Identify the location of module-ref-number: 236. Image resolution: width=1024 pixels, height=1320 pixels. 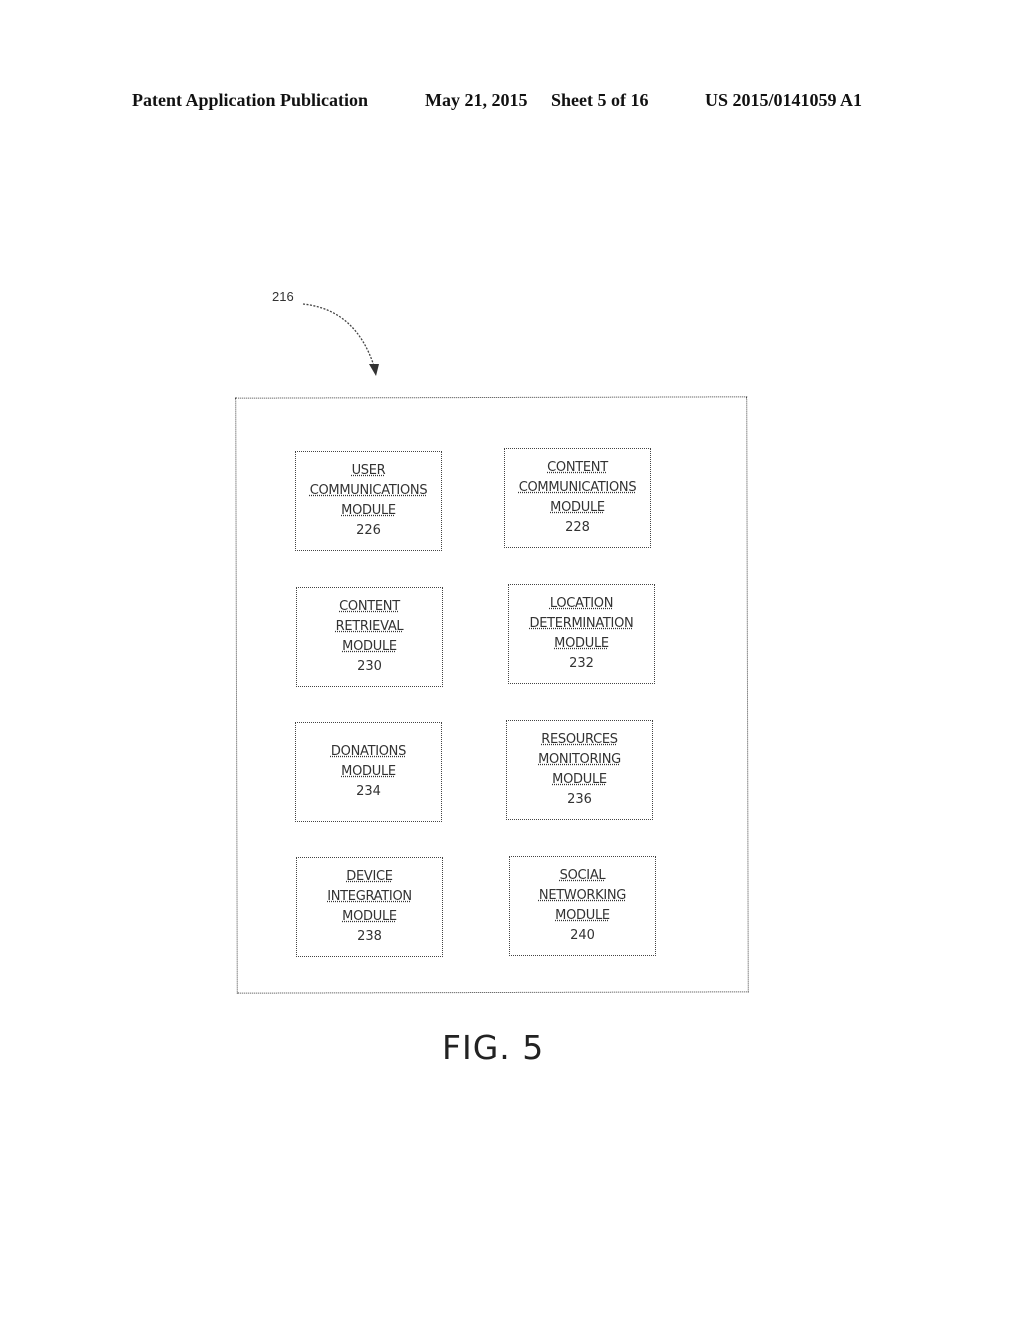
(579, 799).